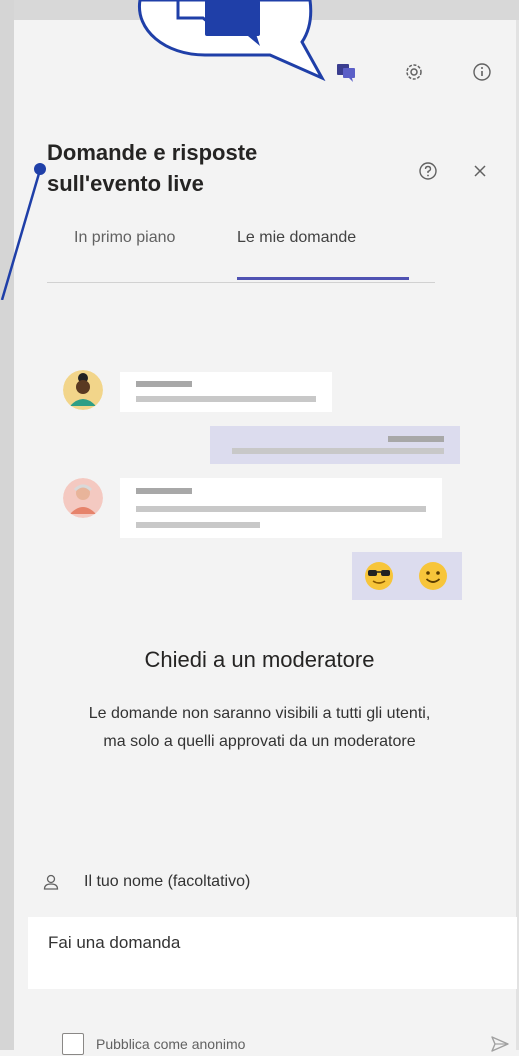  I want to click on qa-chat-icon, so click(346, 72).